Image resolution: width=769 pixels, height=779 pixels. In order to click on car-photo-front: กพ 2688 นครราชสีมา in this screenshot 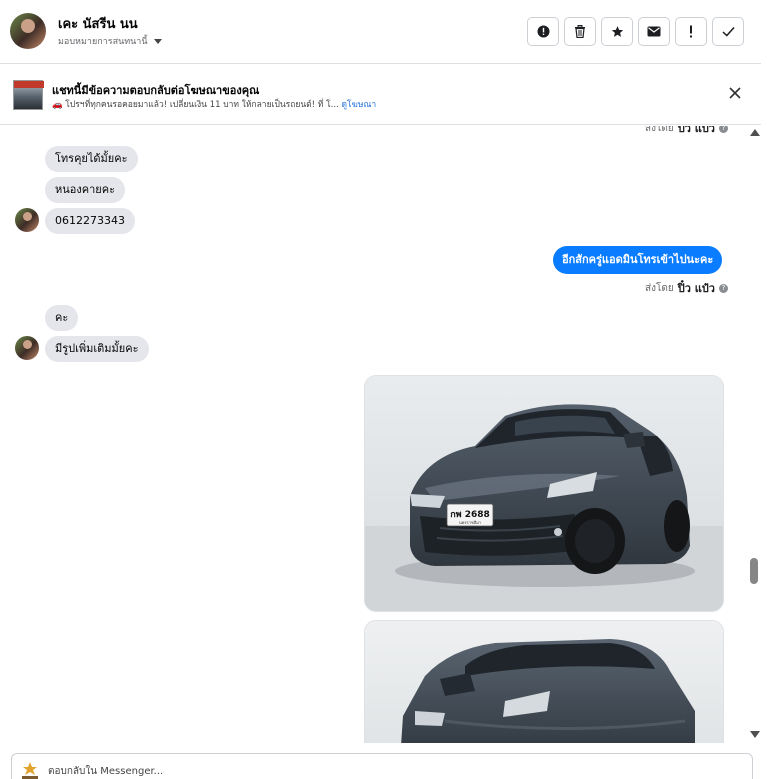, I will do `click(544, 493)`.